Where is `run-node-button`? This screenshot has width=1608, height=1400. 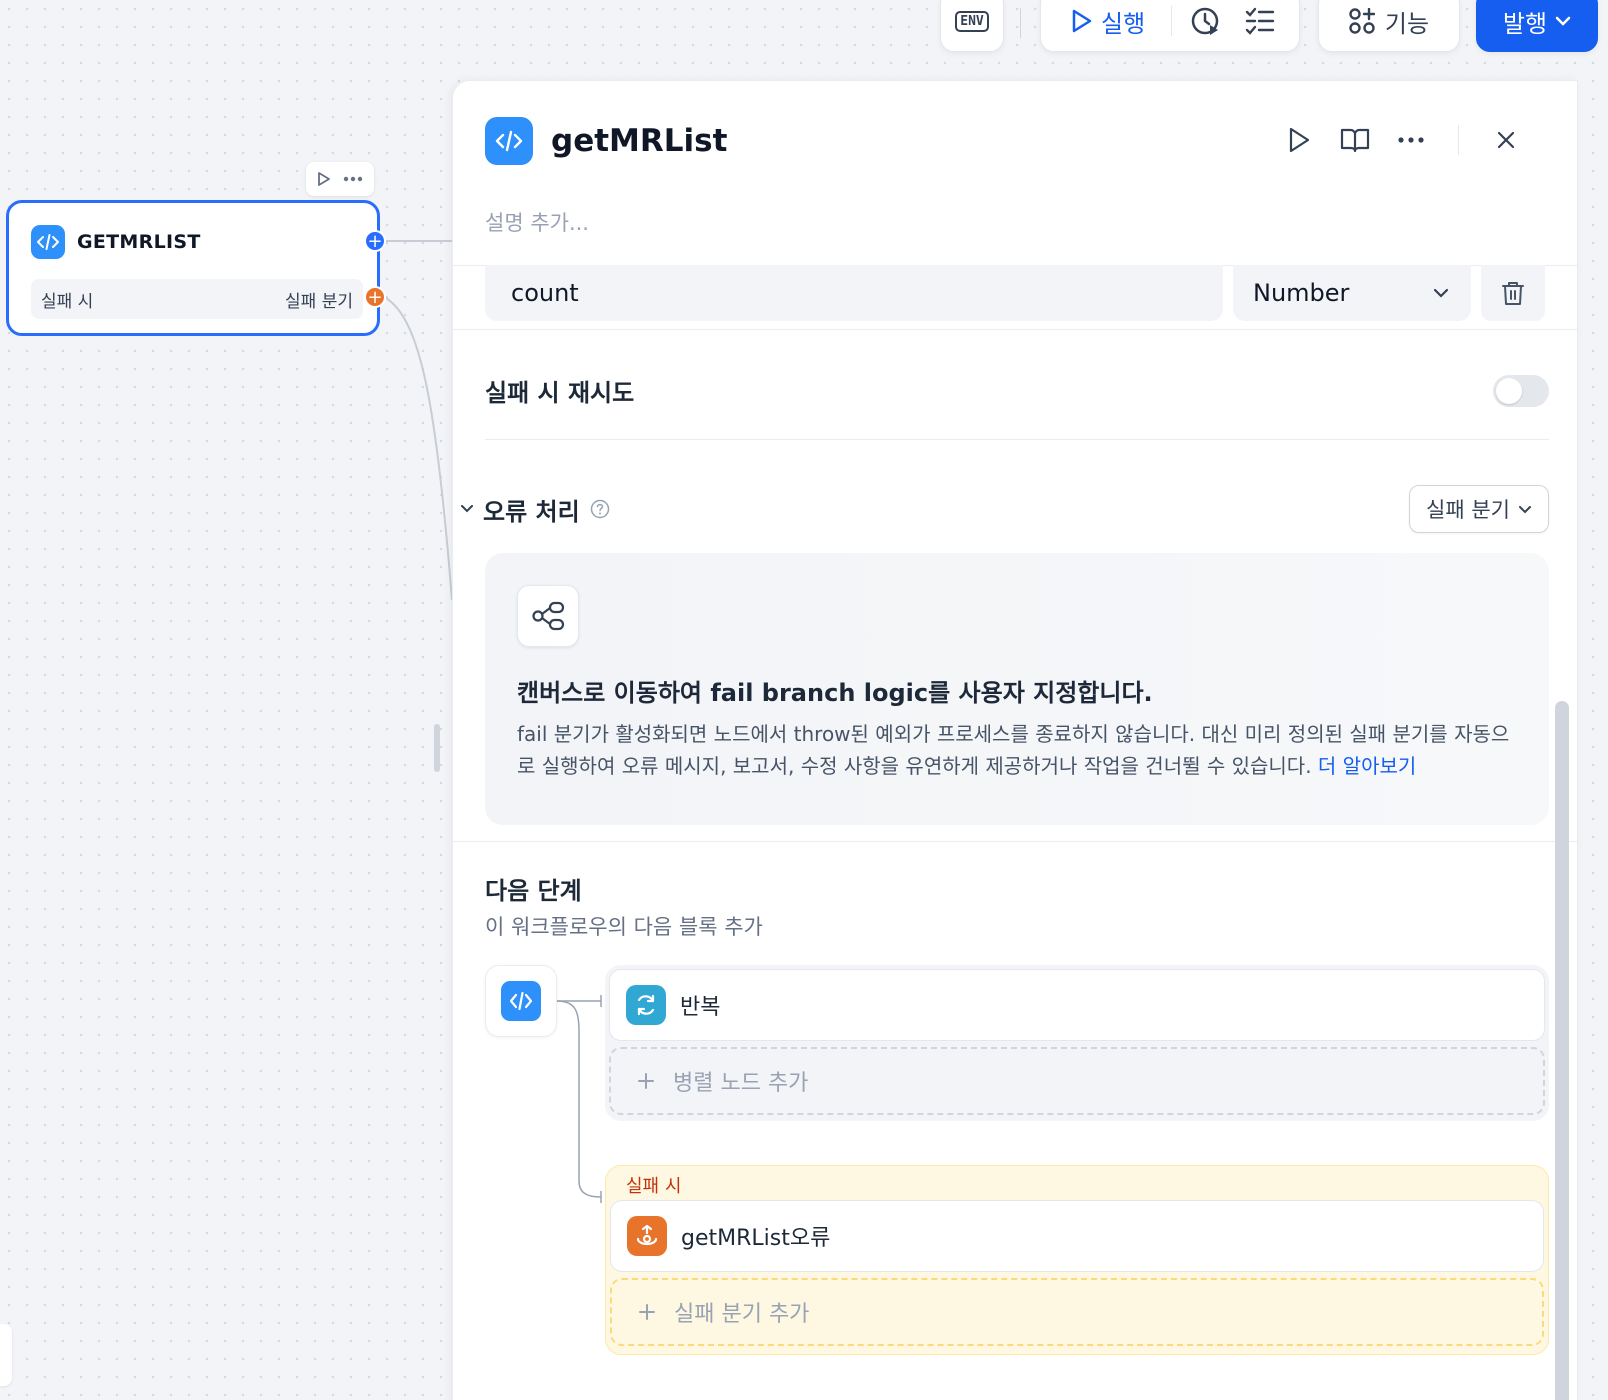 run-node-button is located at coordinates (1299, 140).